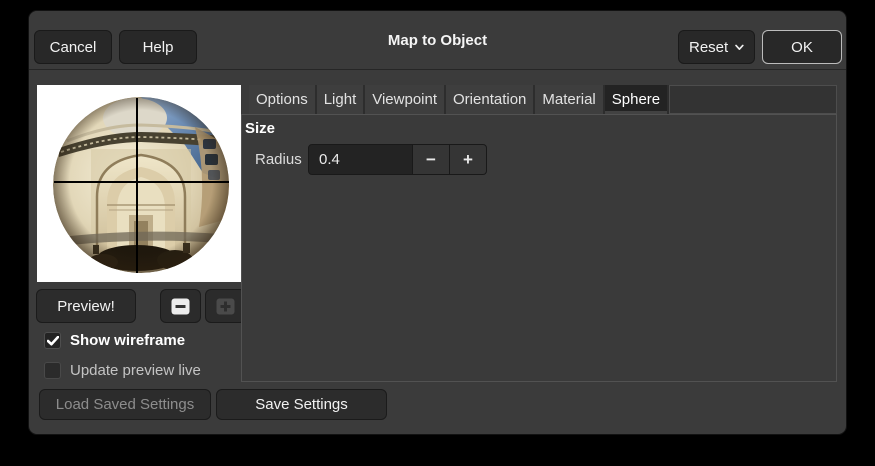 The width and height of the screenshot is (875, 466). What do you see at coordinates (158, 47) in the screenshot?
I see `help-button: Help` at bounding box center [158, 47].